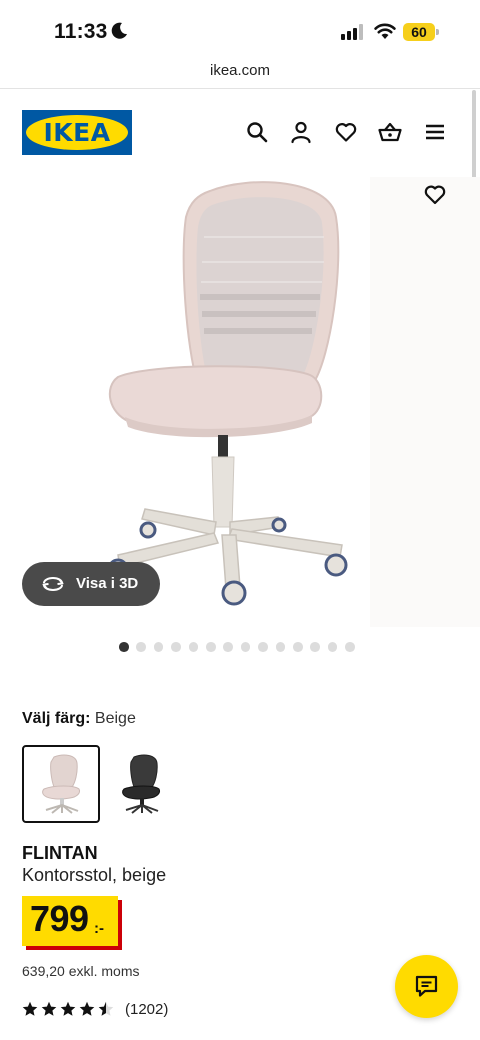 Image resolution: width=480 pixels, height=1040 pixels. Describe the element at coordinates (237, 647) in the screenshot. I see `gallery-pagination` at that location.